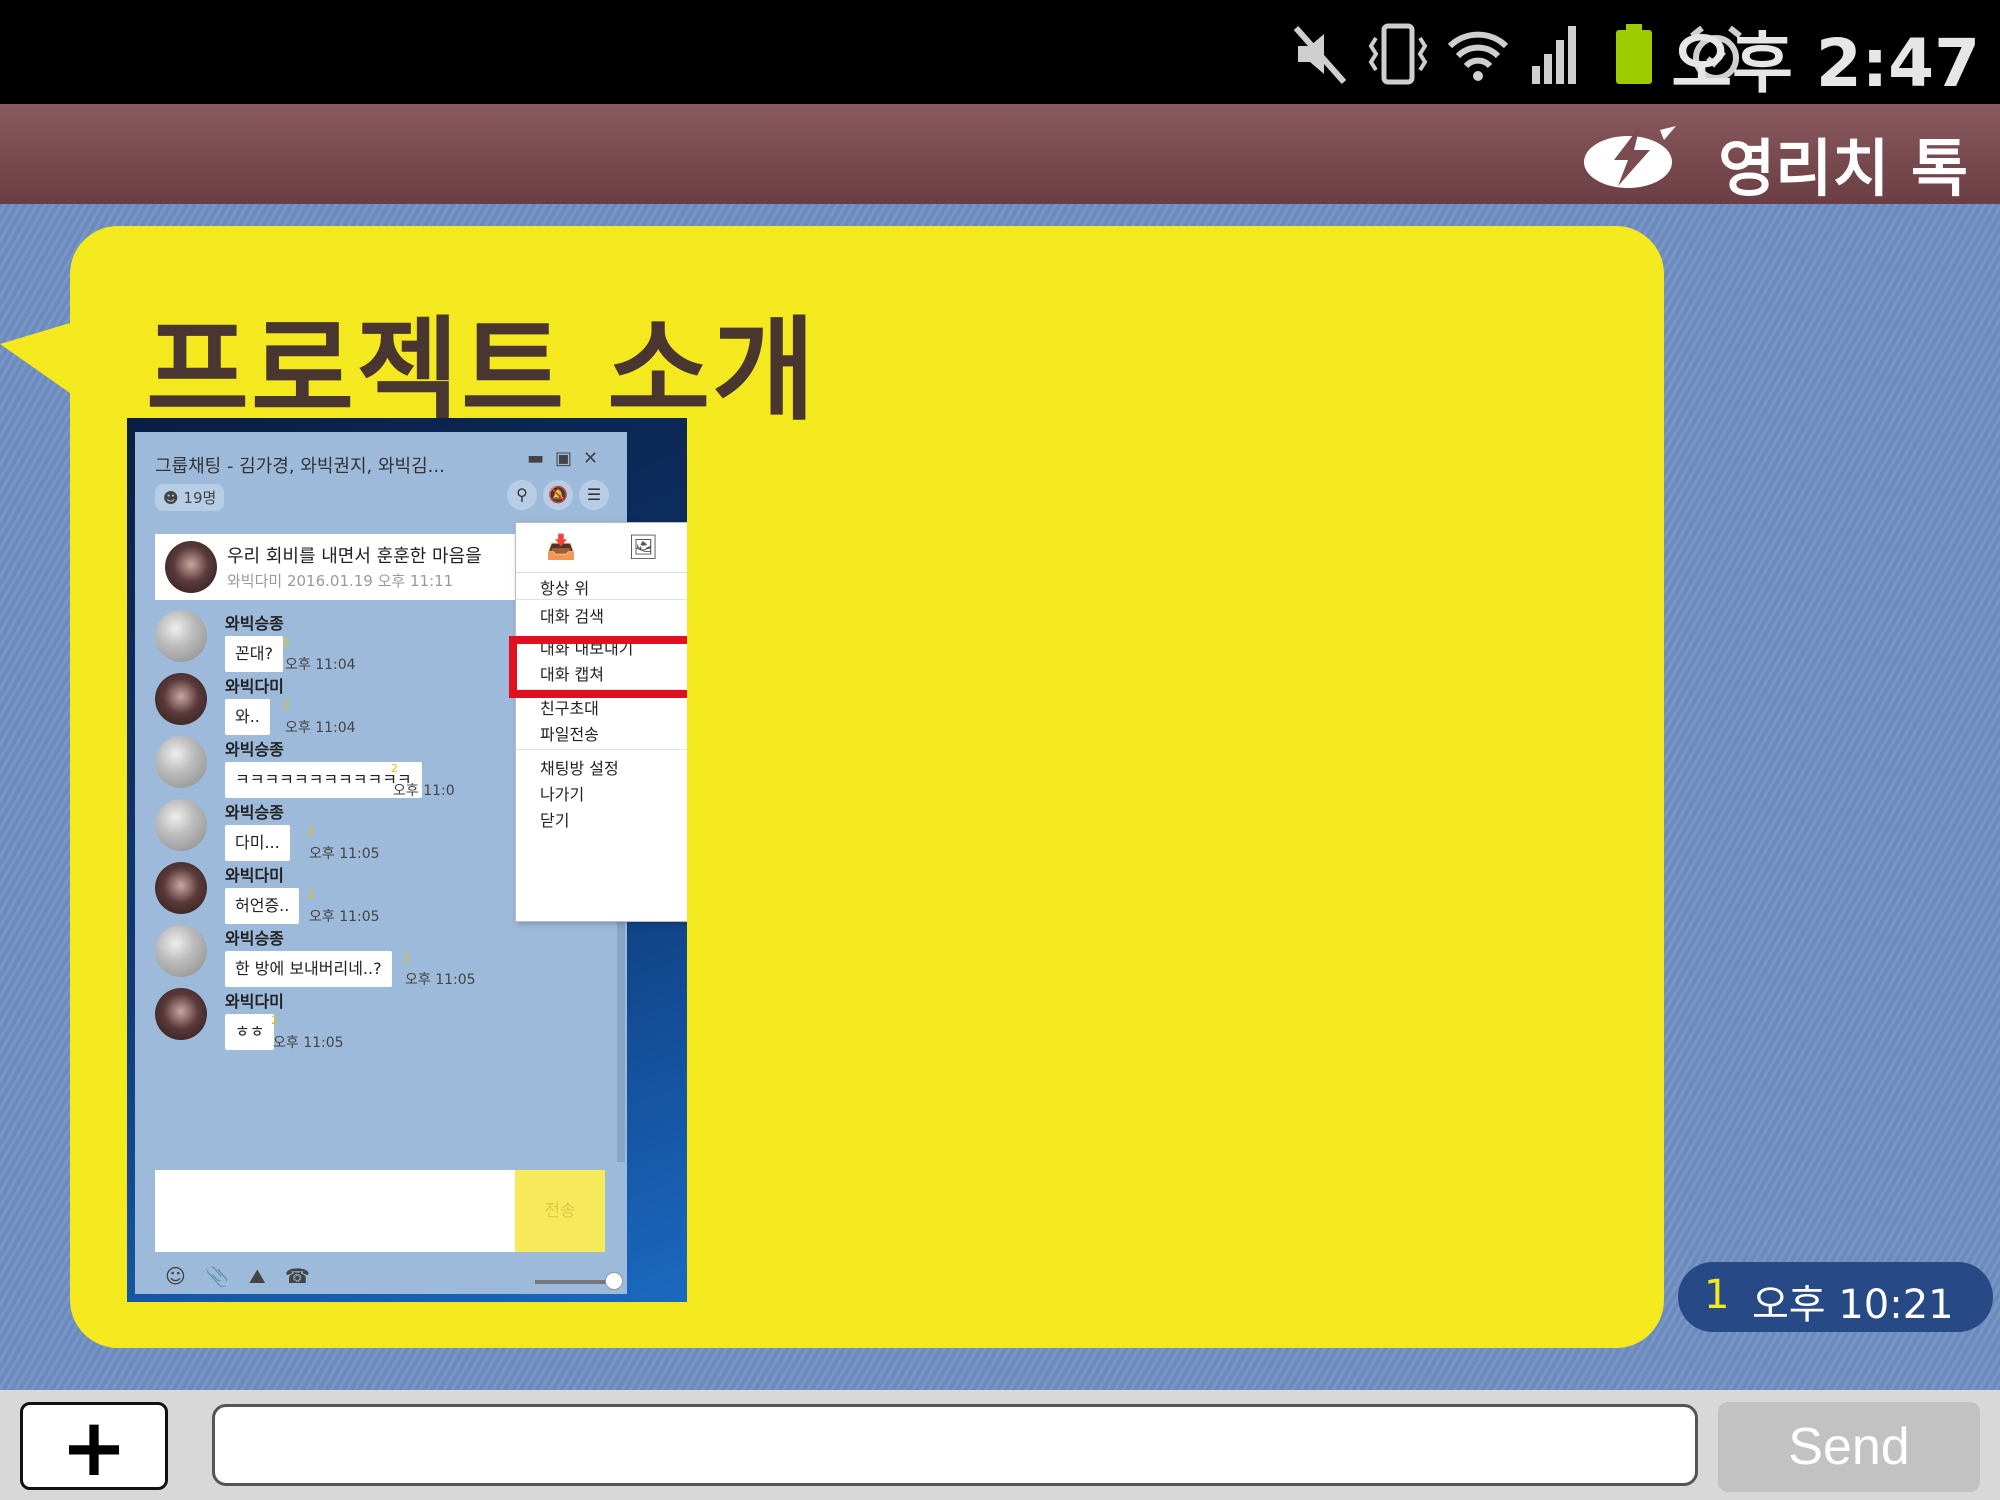 The image size is (2000, 1500). What do you see at coordinates (424, 791) in the screenshot?
I see `message-time: 오후 11:0` at bounding box center [424, 791].